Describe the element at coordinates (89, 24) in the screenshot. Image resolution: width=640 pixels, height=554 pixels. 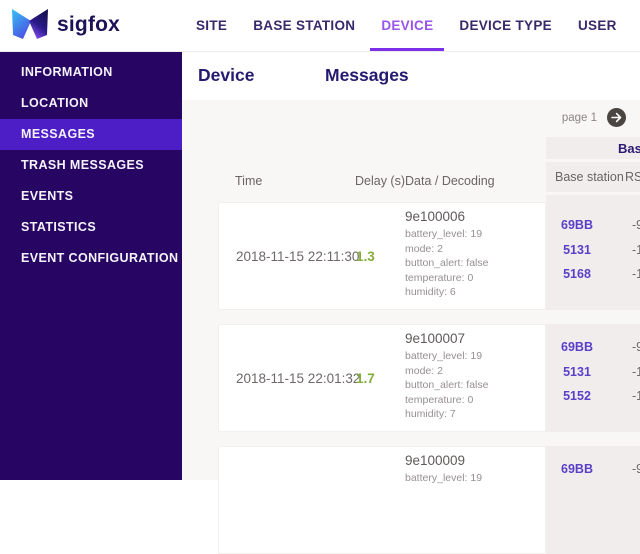
I see `brand-name: sigfox` at that location.